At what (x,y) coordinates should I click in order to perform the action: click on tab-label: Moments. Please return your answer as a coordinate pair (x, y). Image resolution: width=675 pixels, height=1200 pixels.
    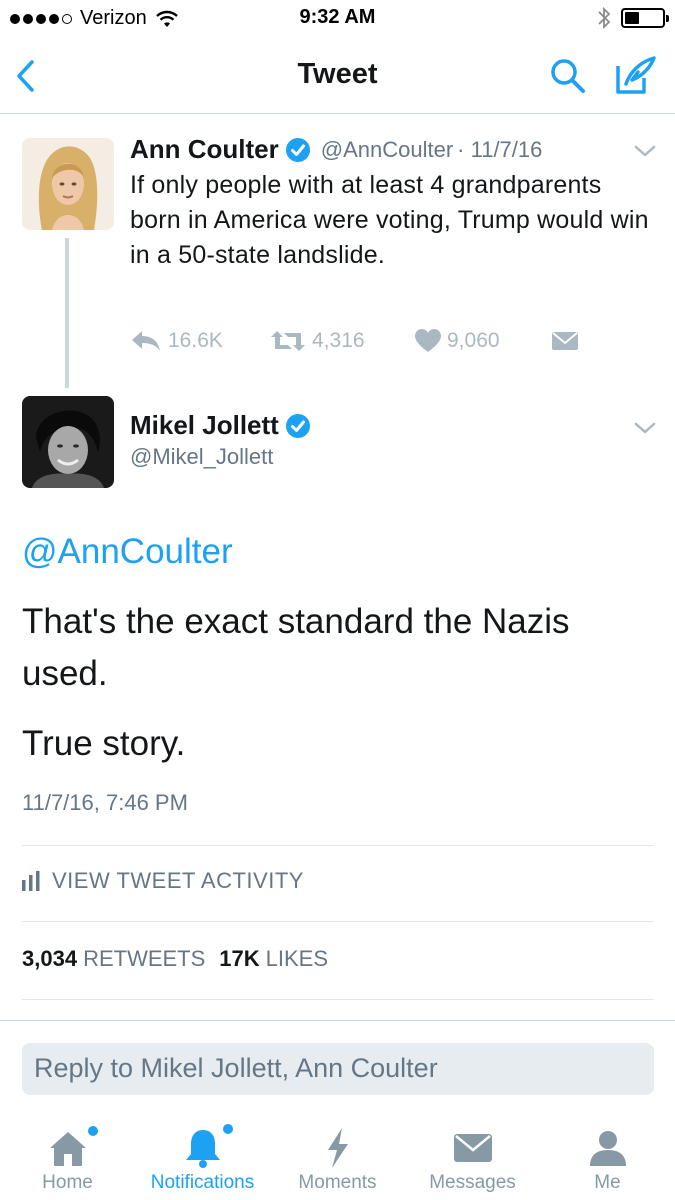
    Looking at the image, I should click on (337, 1182).